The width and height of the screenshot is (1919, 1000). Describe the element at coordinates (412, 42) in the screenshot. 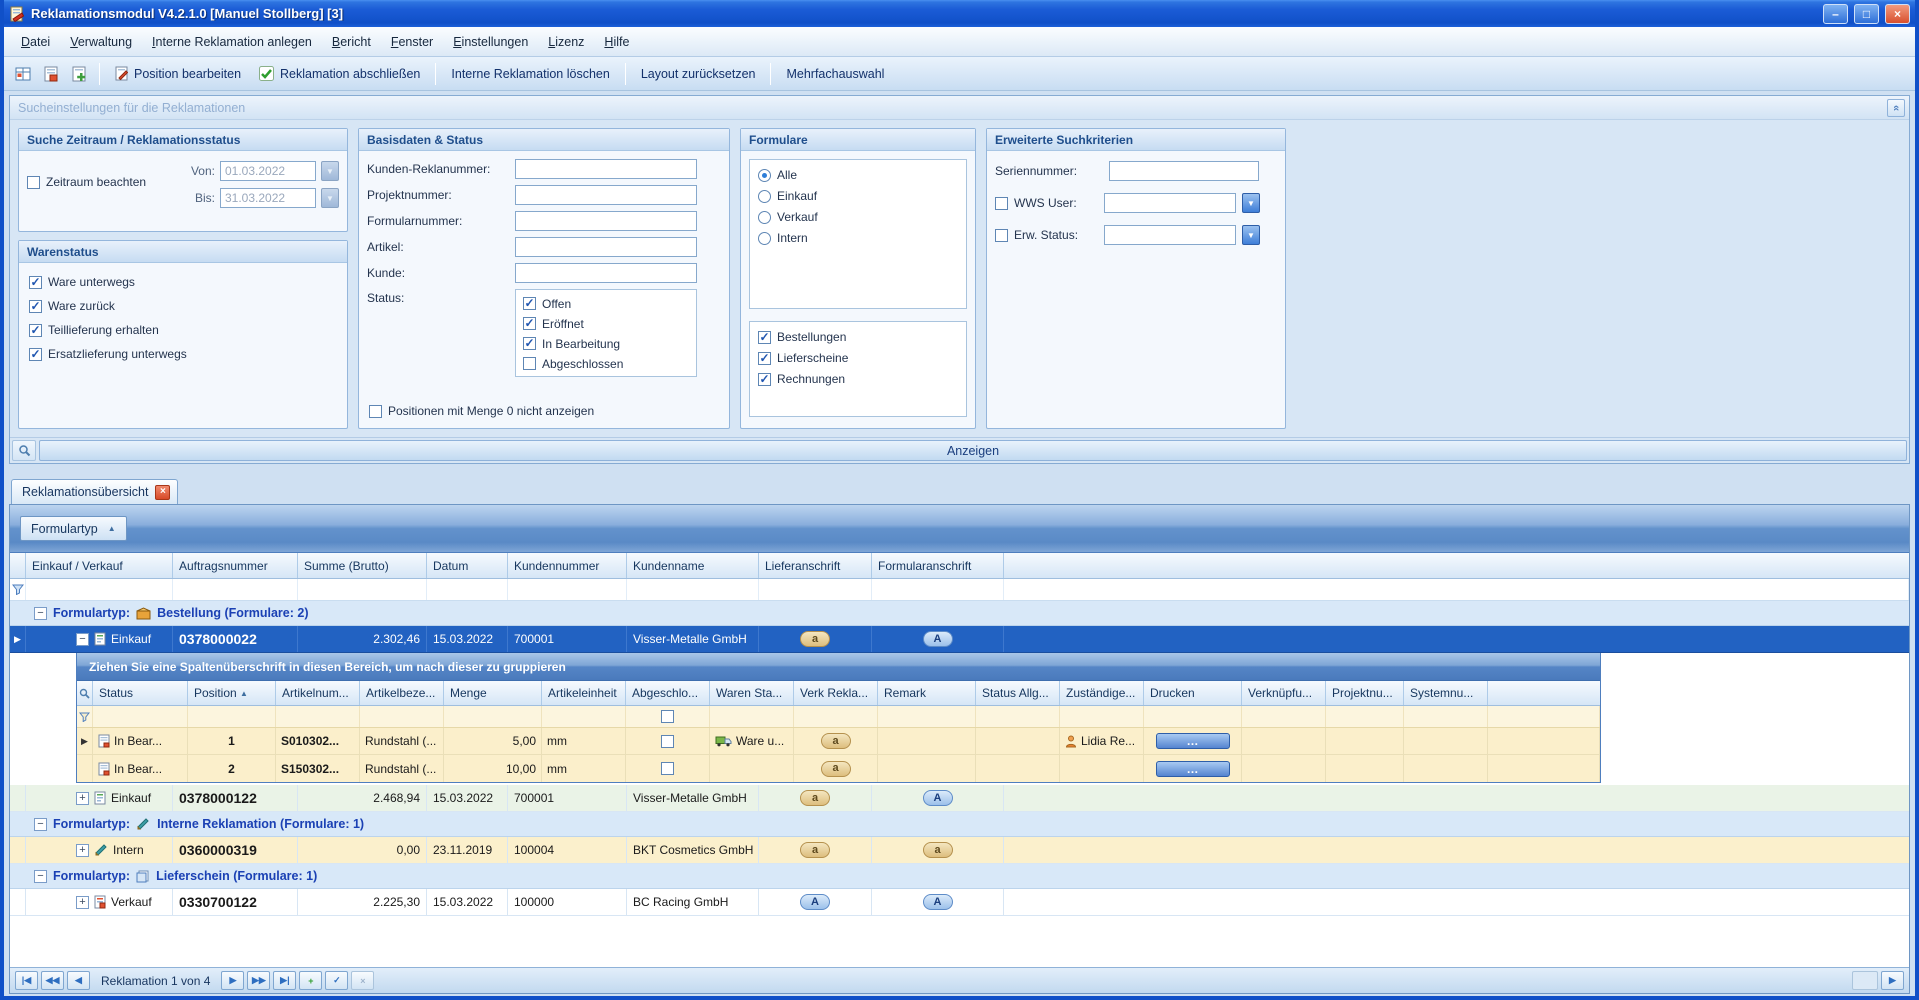

I see `menu-fenster: Fenster` at that location.